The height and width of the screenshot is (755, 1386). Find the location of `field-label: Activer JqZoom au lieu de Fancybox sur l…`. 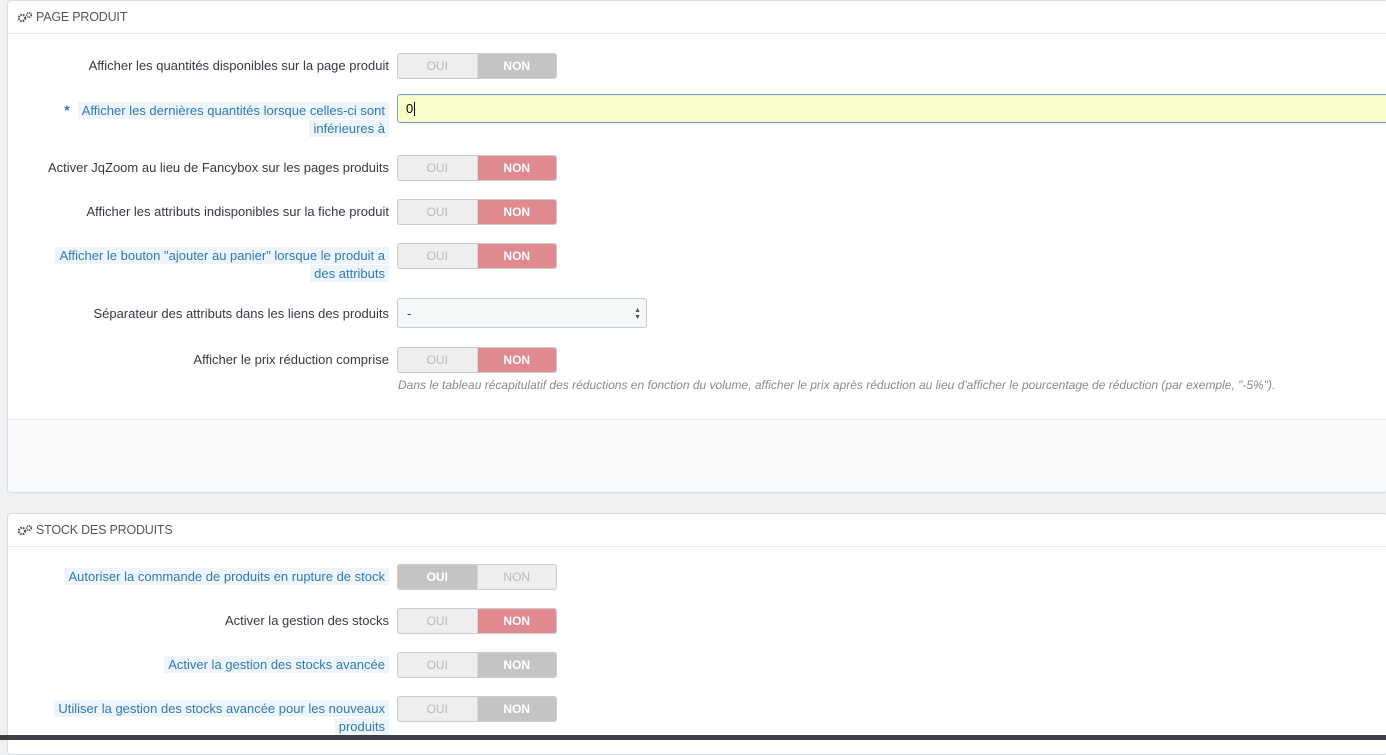

field-label: Activer JqZoom au lieu de Fancybox sur l… is located at coordinates (218, 167).